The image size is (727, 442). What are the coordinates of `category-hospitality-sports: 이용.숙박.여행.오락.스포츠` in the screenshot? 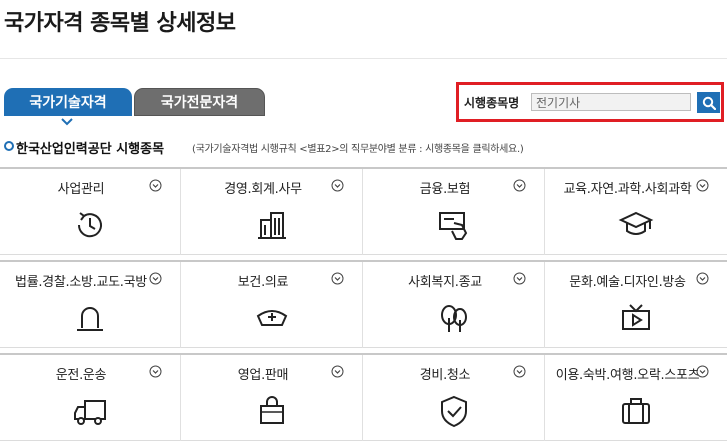 It's located at (636, 398).